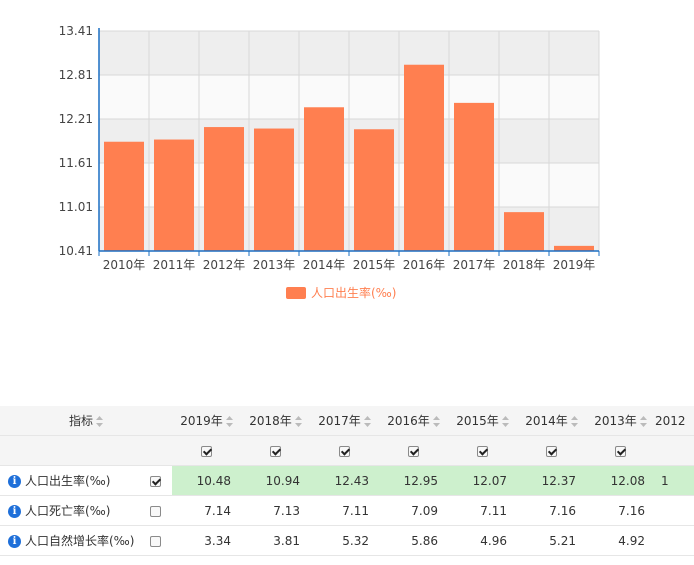 This screenshot has height=565, width=694. I want to click on year-column-header: 2013年, so click(621, 421).